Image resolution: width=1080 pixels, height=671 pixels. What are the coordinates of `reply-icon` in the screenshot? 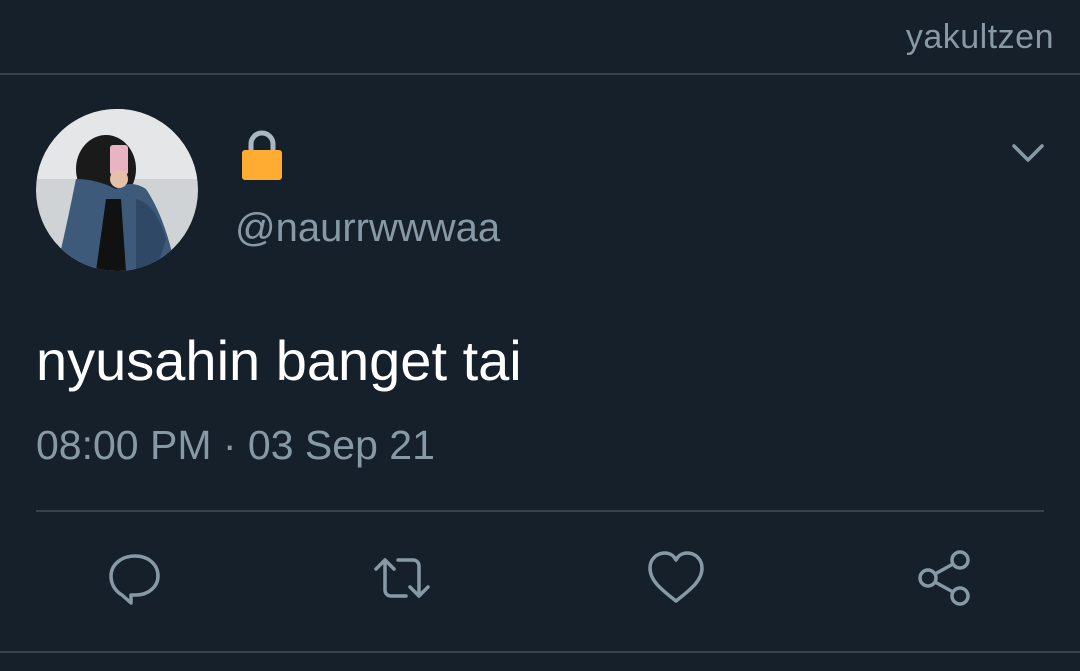 It's located at (134, 579).